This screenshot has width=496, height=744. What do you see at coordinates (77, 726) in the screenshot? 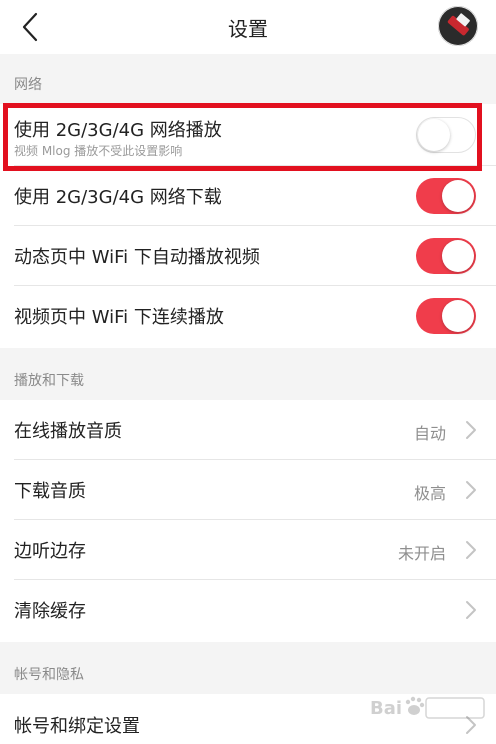
I see `setting-label: 帐号和绑定设置` at bounding box center [77, 726].